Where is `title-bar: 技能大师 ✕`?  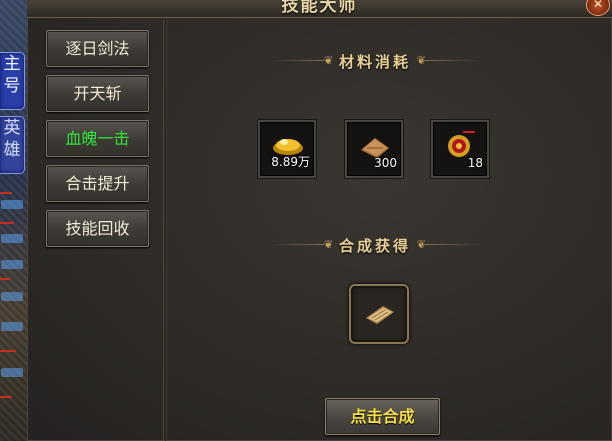
title-bar: 技能大师 ✕ is located at coordinates (319, 9).